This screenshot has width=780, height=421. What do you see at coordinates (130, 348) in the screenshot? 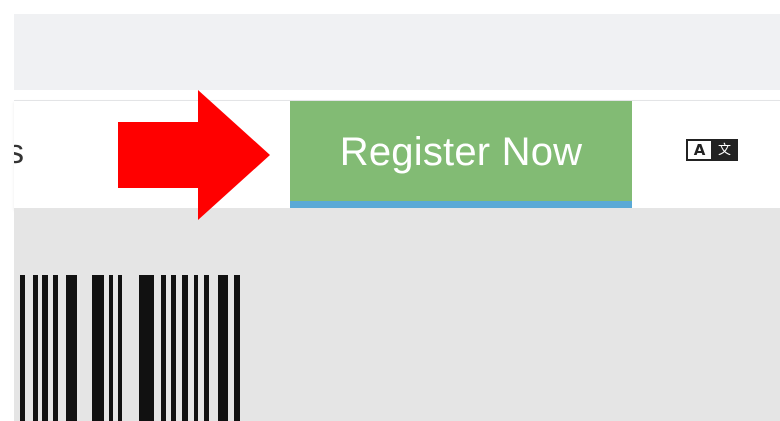
I see `barcode-icon` at bounding box center [130, 348].